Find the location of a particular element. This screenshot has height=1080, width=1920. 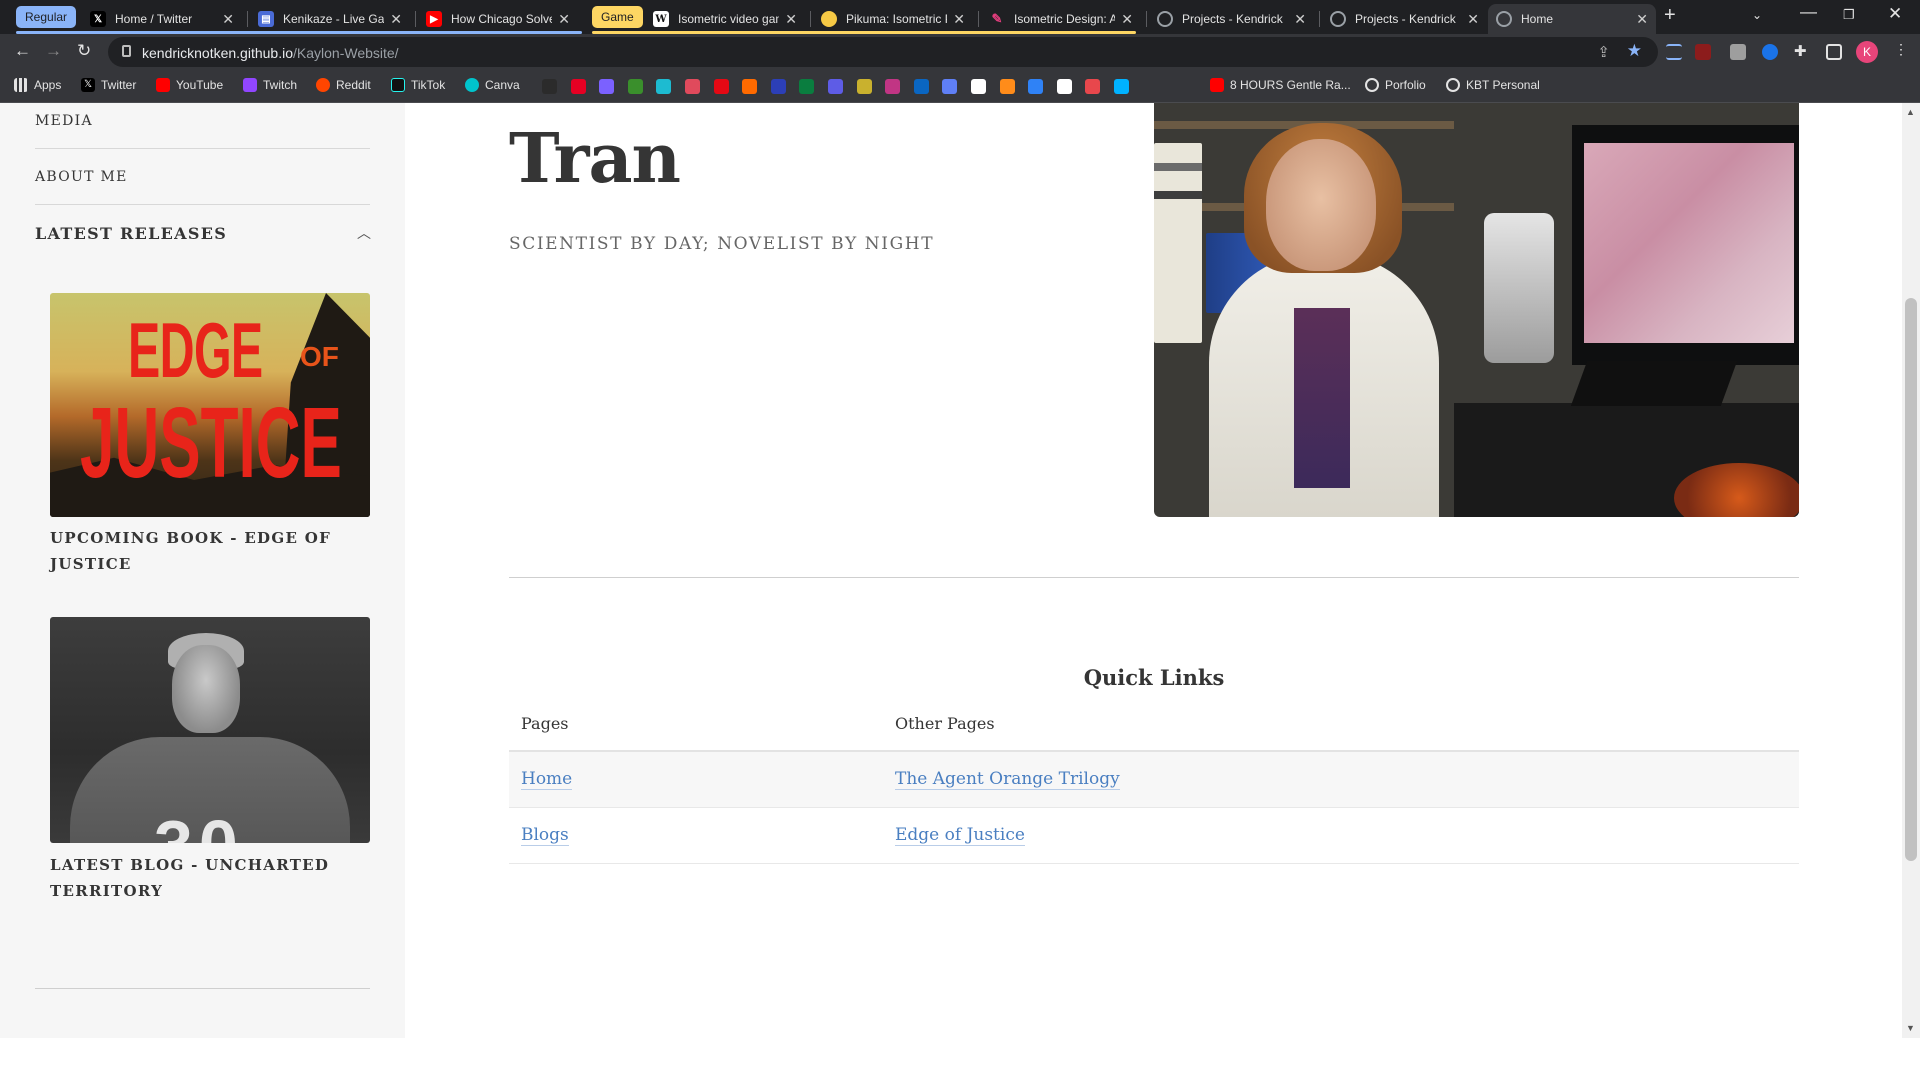

keyboard-shape is located at coordinates (1654, 383).